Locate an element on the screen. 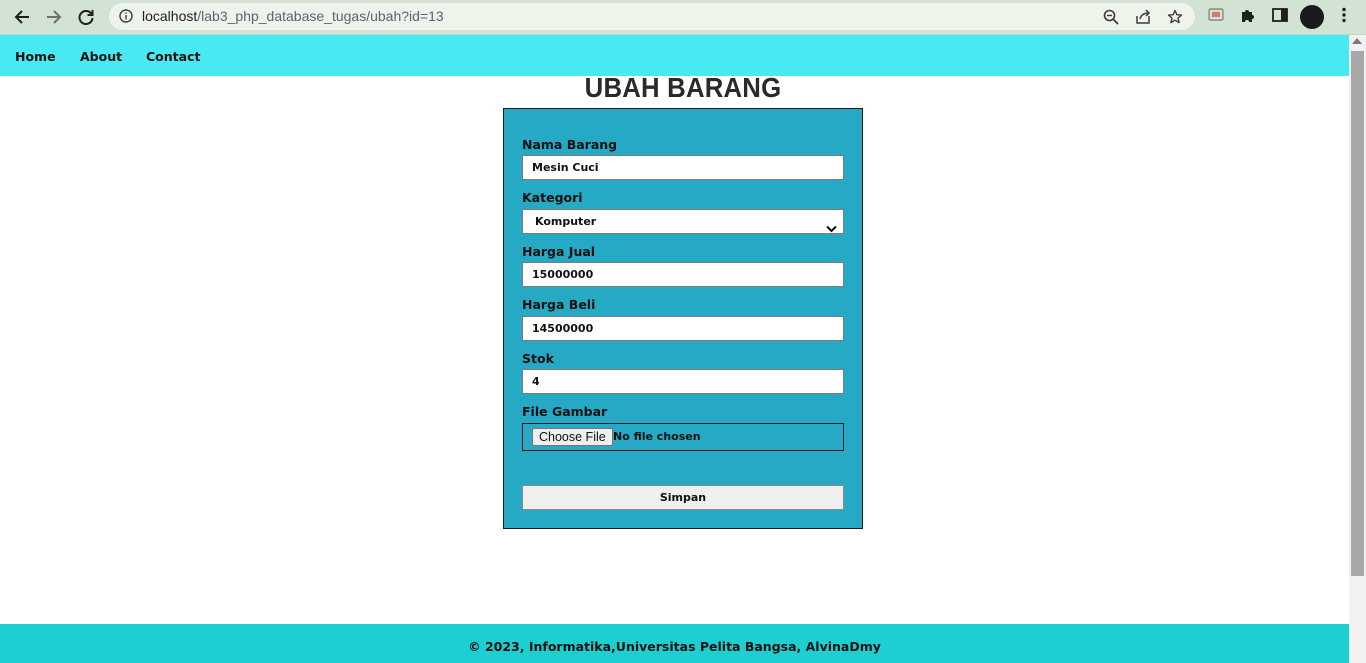 The image size is (1366, 663). site-info-icon is located at coordinates (126, 18).